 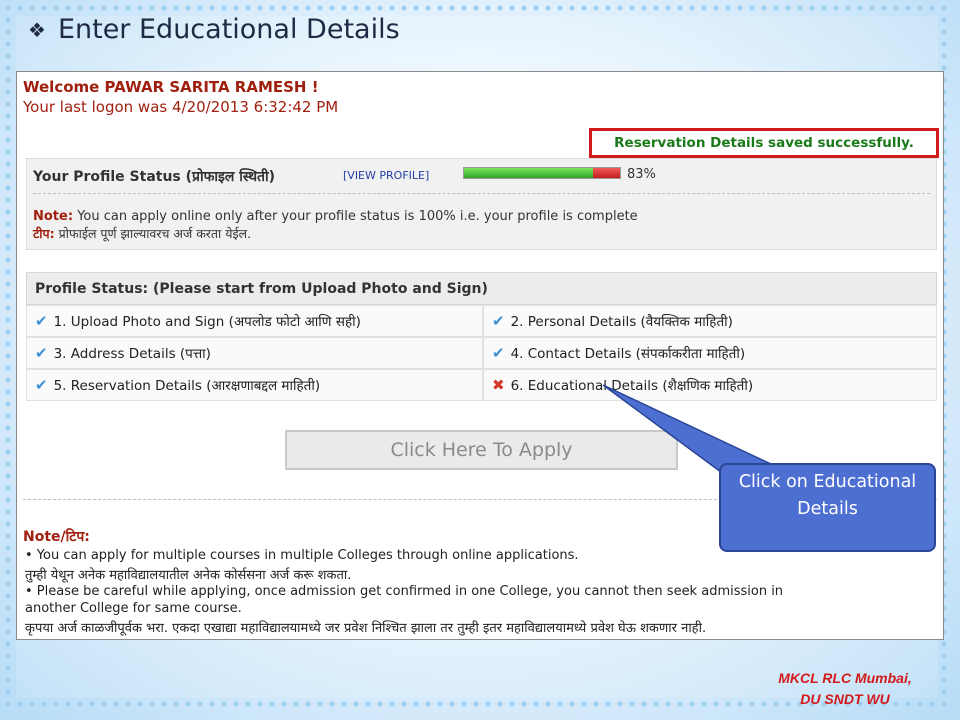 I want to click on note-marathi-label: टीप:, so click(x=44, y=233).